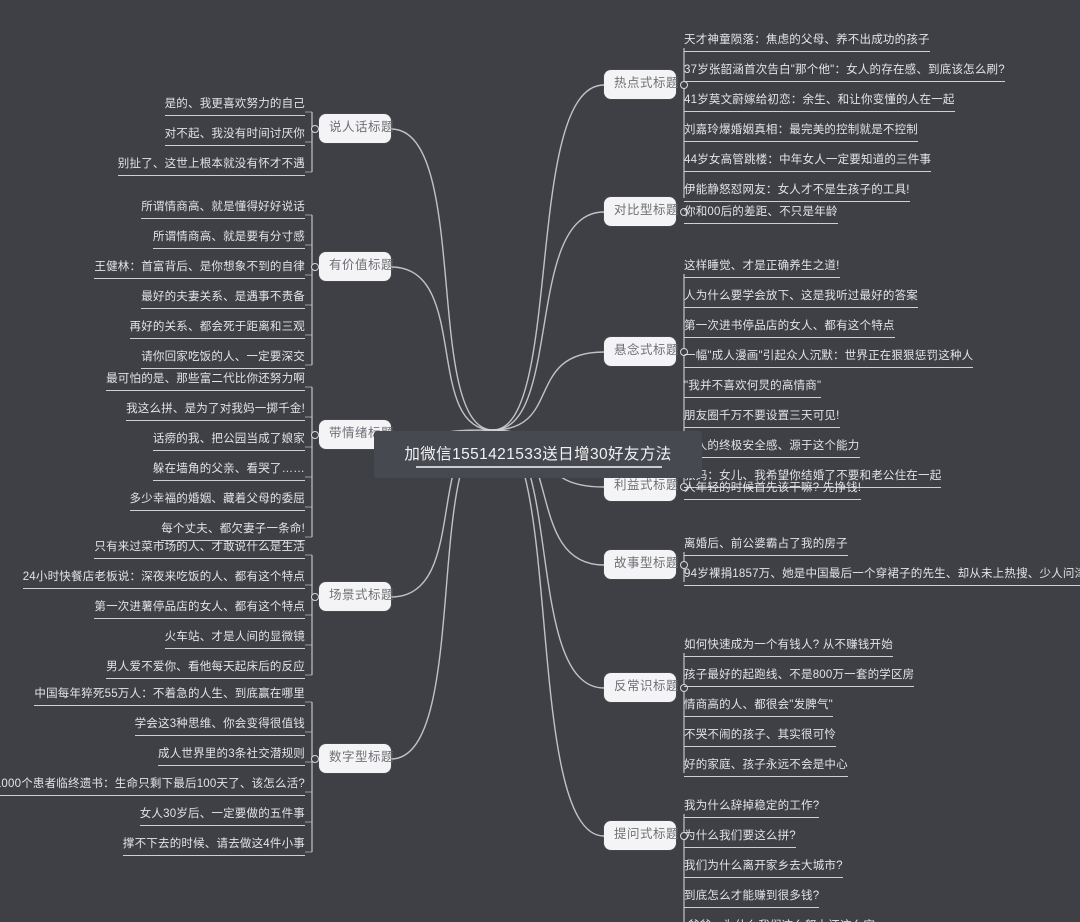  I want to click on leaf-item: 为什么我们要这么拼?, so click(740, 838).